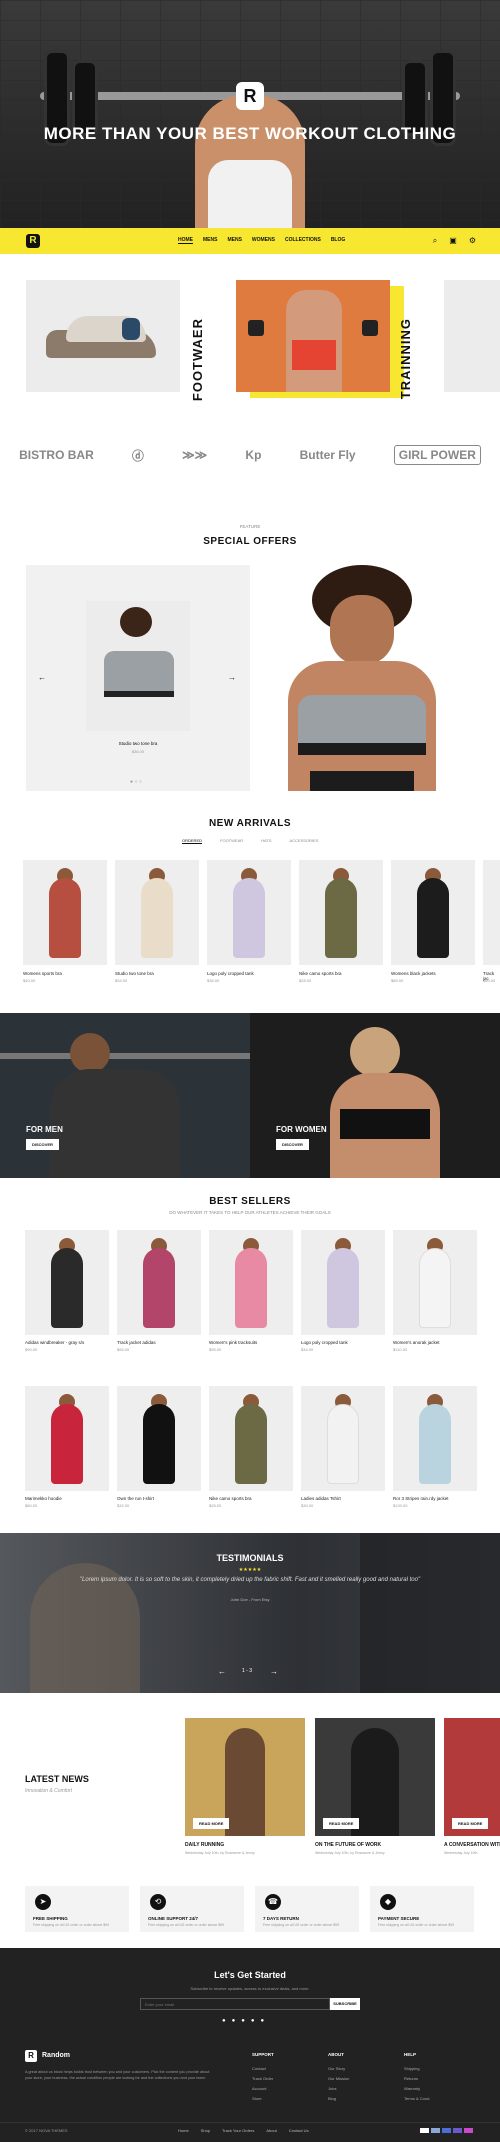 Image resolution: width=500 pixels, height=2142 pixels. Describe the element at coordinates (417, 2098) in the screenshot. I see `footer-link: Terms & Cond.` at that location.